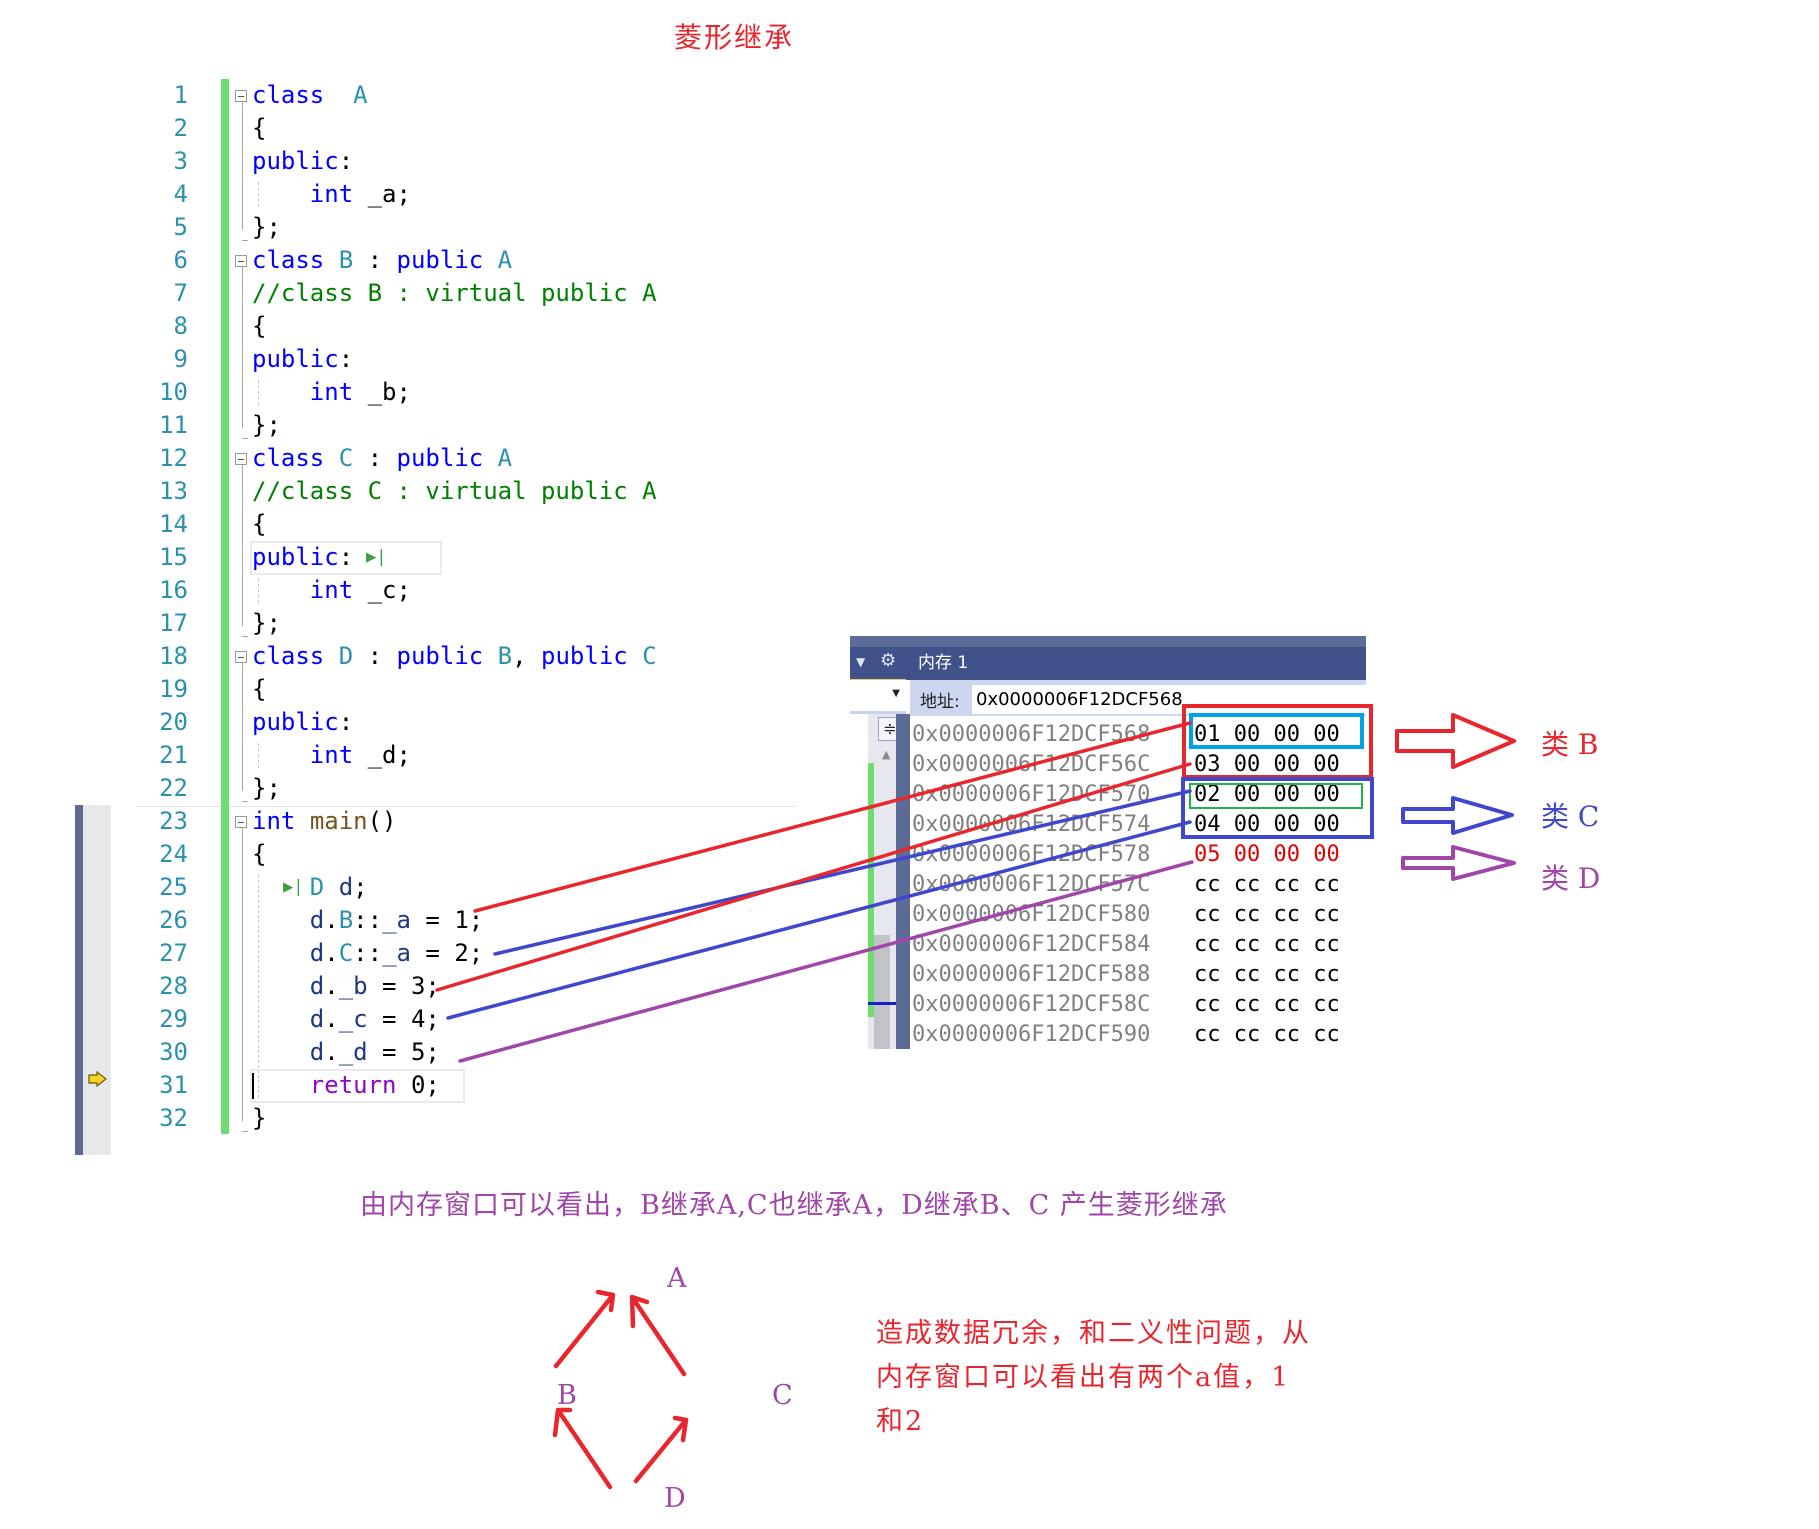 The height and width of the screenshot is (1529, 1819). I want to click on class-d-label: 类 D, so click(1571, 878).